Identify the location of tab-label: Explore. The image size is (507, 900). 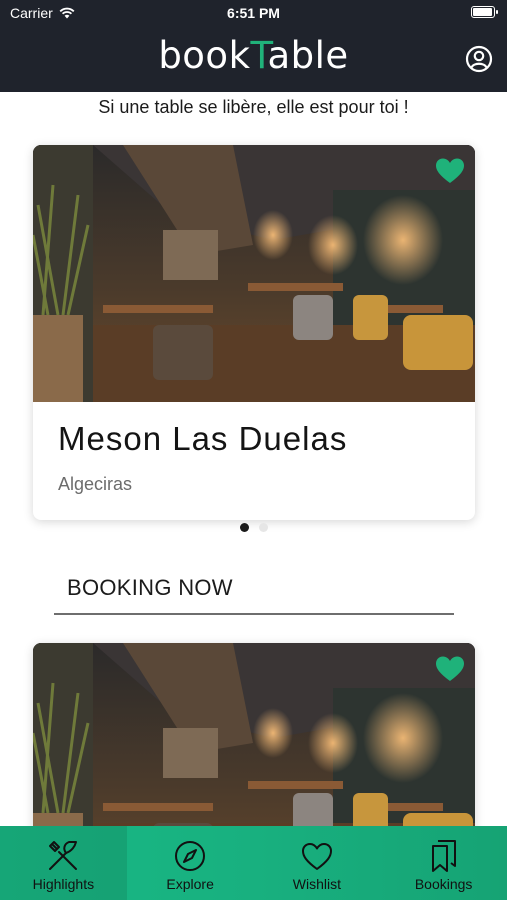
(190, 884).